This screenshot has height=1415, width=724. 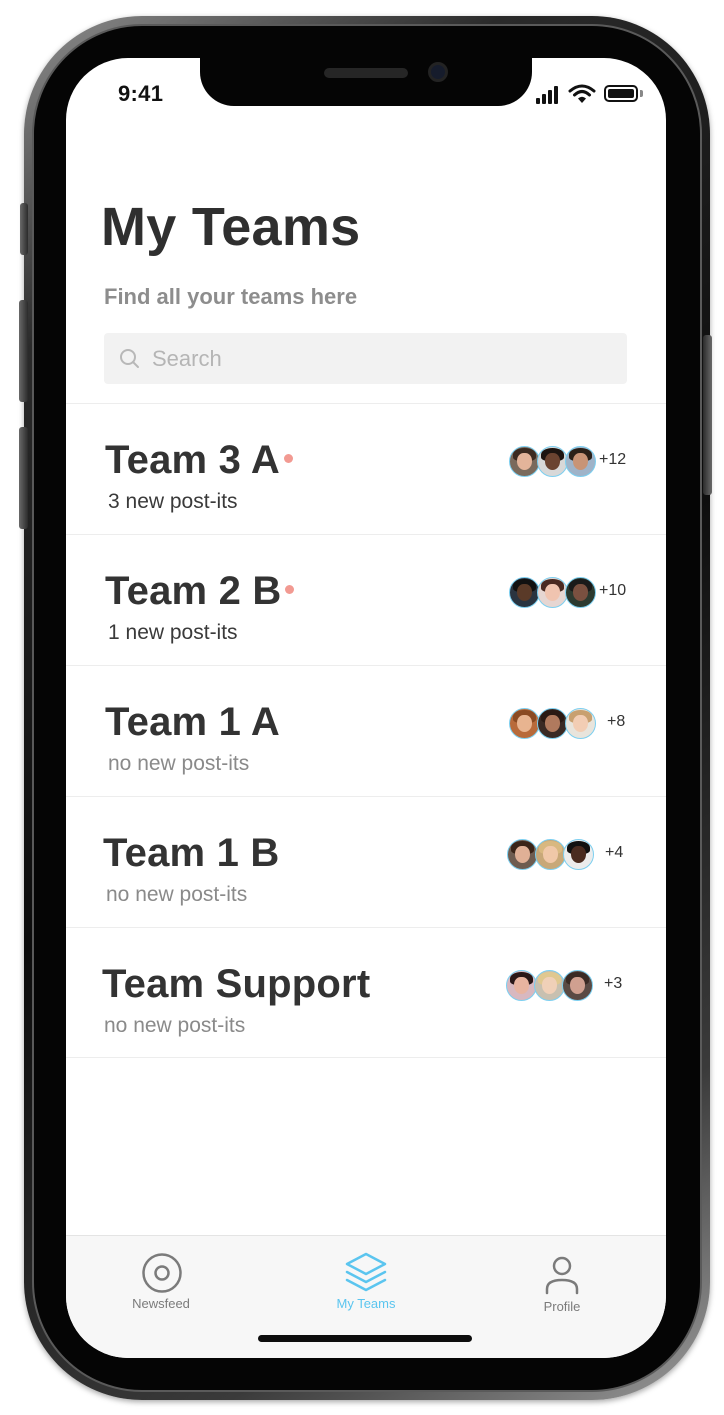 I want to click on page-subtitle: Find all your teams here, so click(x=231, y=296).